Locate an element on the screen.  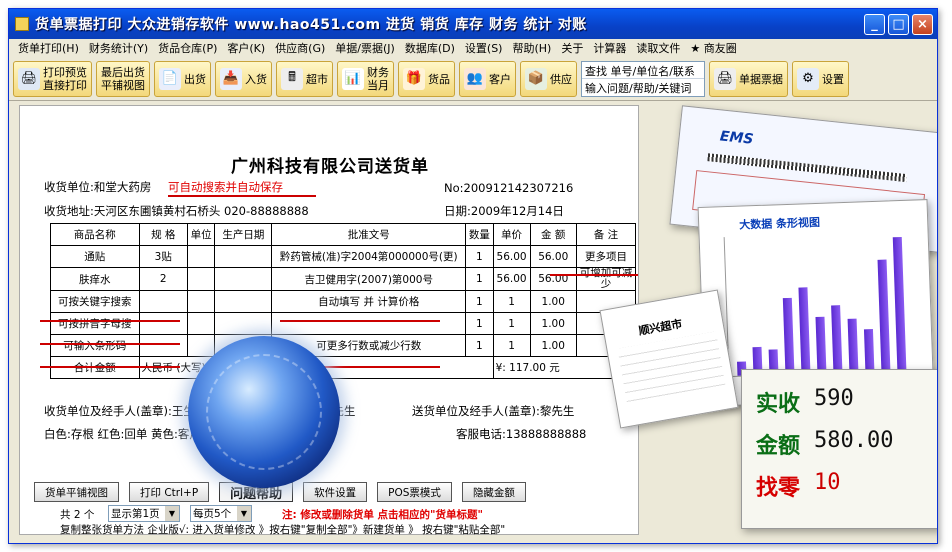
menu-item-print: 货单打印(H) is located at coordinates (48, 48).